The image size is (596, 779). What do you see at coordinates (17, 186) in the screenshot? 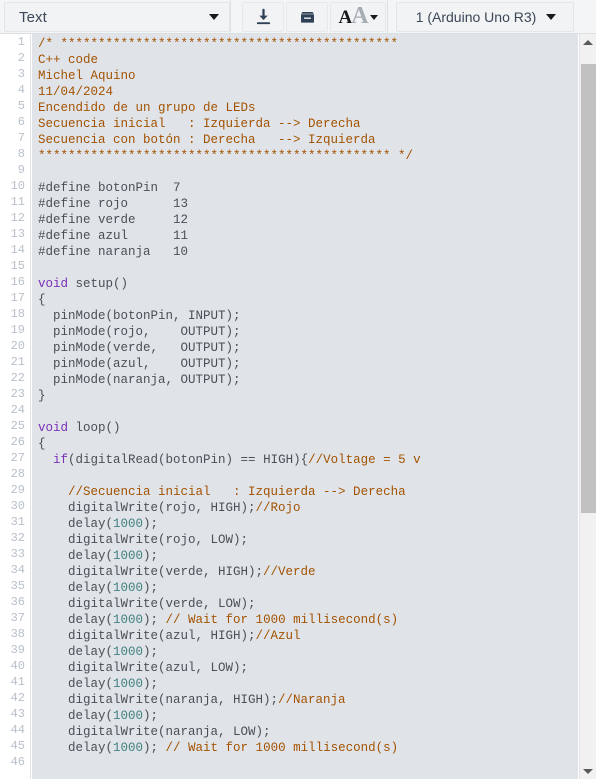
I see `line-number: 10` at bounding box center [17, 186].